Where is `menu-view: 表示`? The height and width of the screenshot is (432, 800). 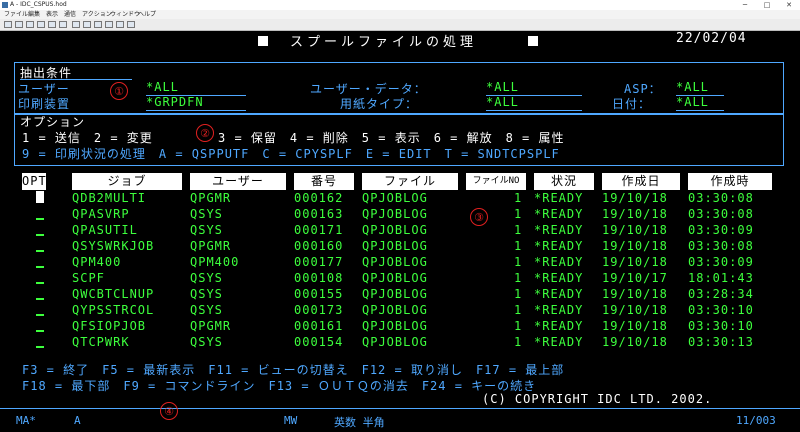
menu-view: 表示 is located at coordinates (52, 14).